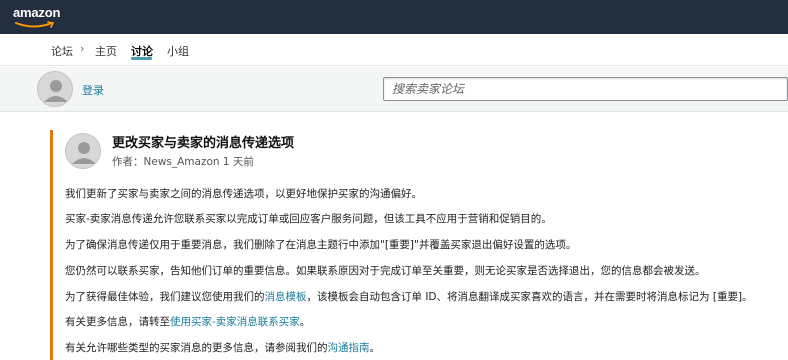 This screenshot has height=360, width=788. I want to click on nav-item-forum: 论坛, so click(62, 51).